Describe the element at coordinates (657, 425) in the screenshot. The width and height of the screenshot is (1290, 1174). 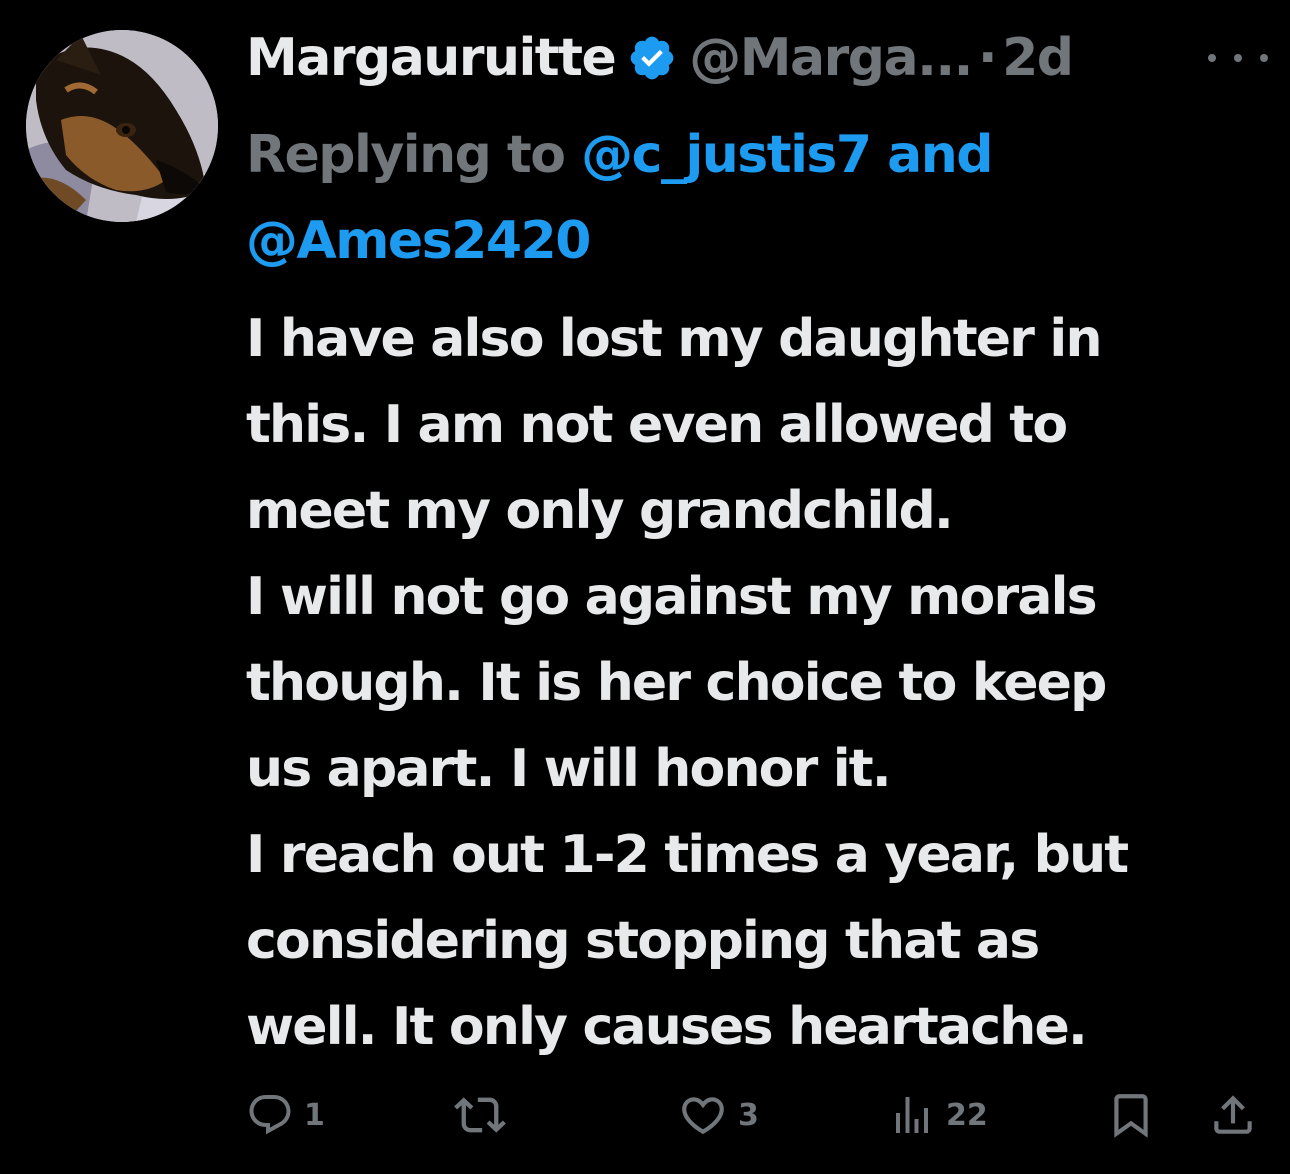
I see `tweet-text-line: this. I am not even allowed to` at that location.